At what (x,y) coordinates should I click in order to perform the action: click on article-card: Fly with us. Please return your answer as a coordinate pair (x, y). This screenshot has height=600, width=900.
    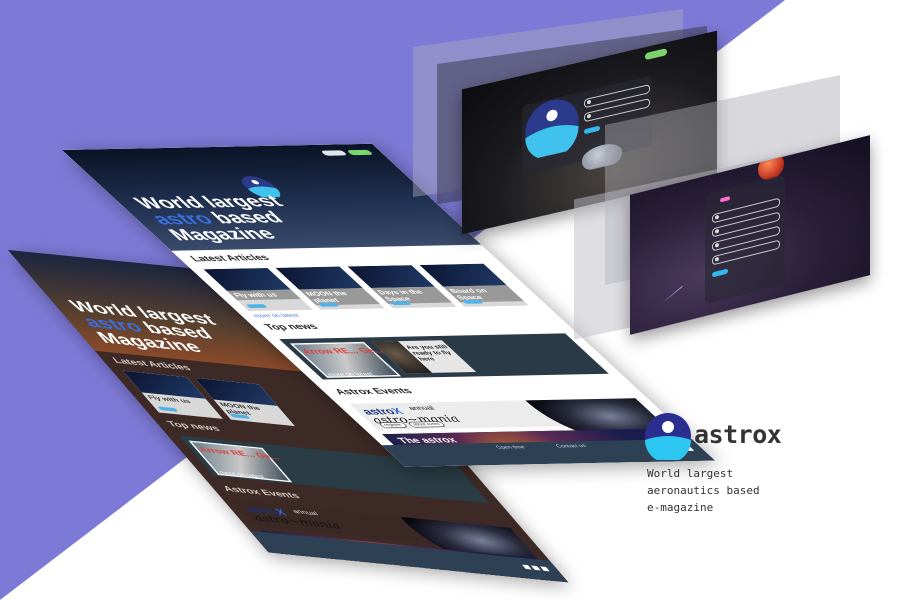
    Looking at the image, I should click on (172, 394).